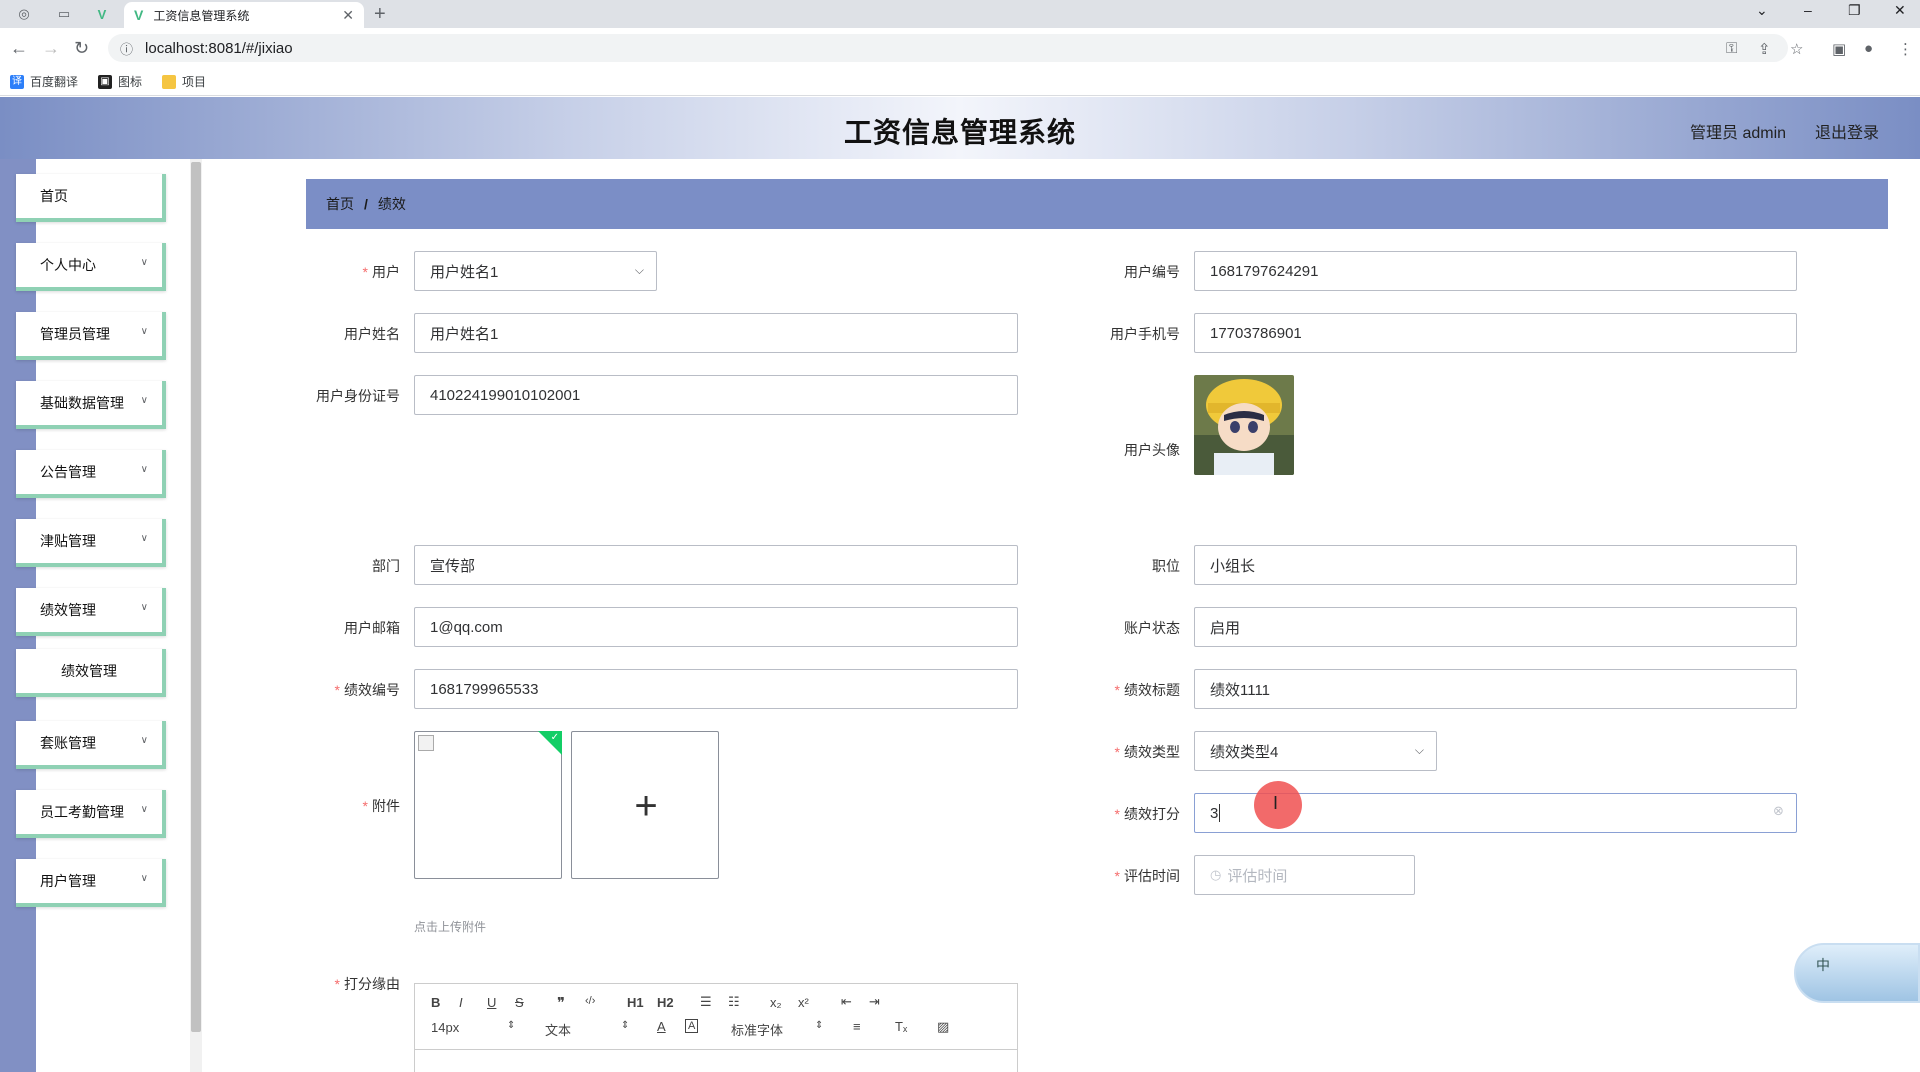  Describe the element at coordinates (590, 1001) in the screenshot. I see `code-icon: ‹/›` at that location.